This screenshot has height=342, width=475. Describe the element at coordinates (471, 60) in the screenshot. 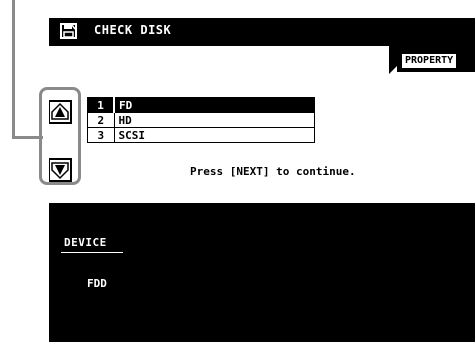

I see `triangle-right-icon` at that location.